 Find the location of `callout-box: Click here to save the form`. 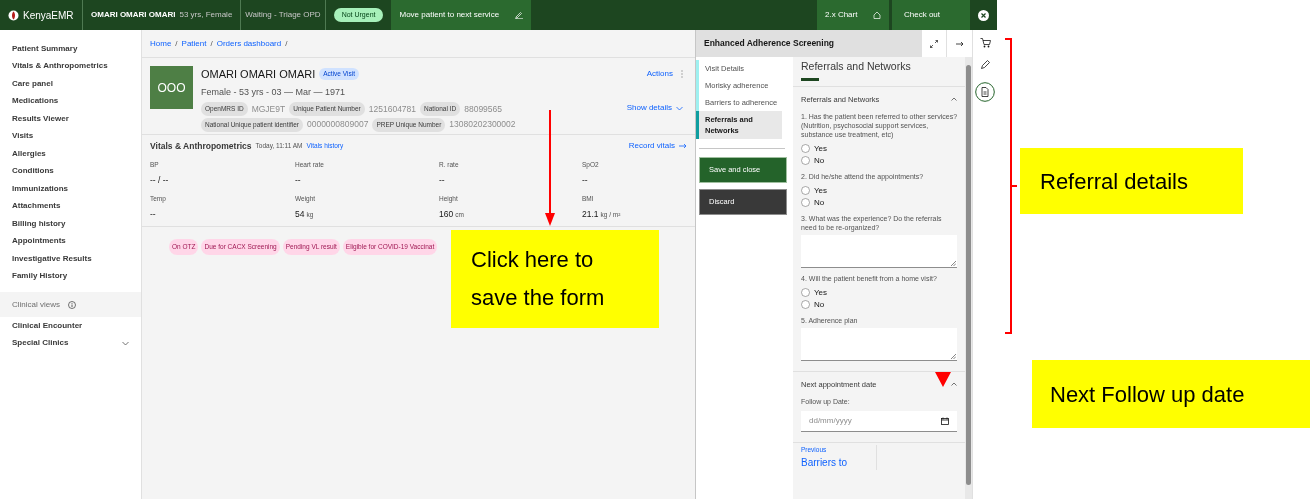

callout-box: Click here to save the form is located at coordinates (555, 279).